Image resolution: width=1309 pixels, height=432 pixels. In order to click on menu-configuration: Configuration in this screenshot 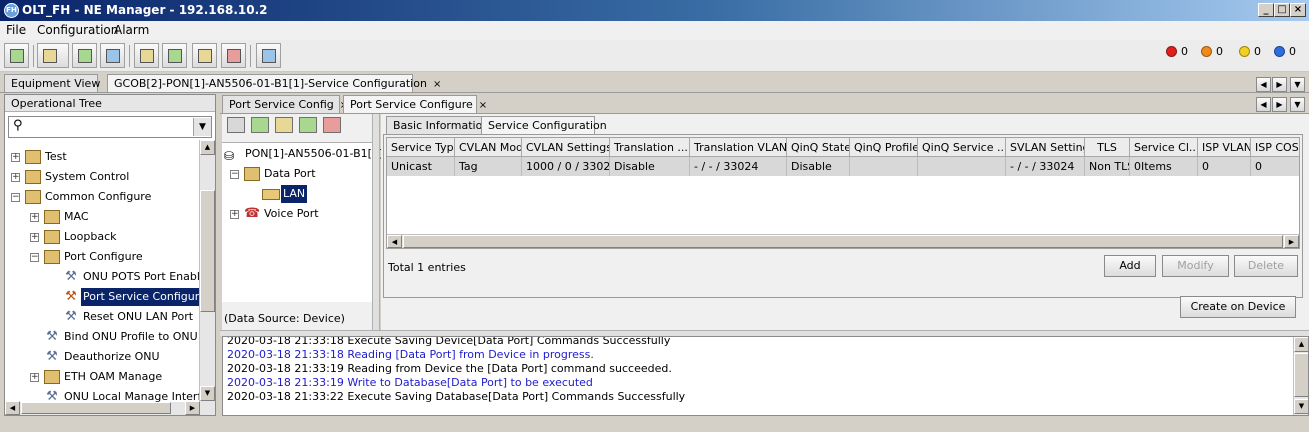, I will do `click(77, 30)`.